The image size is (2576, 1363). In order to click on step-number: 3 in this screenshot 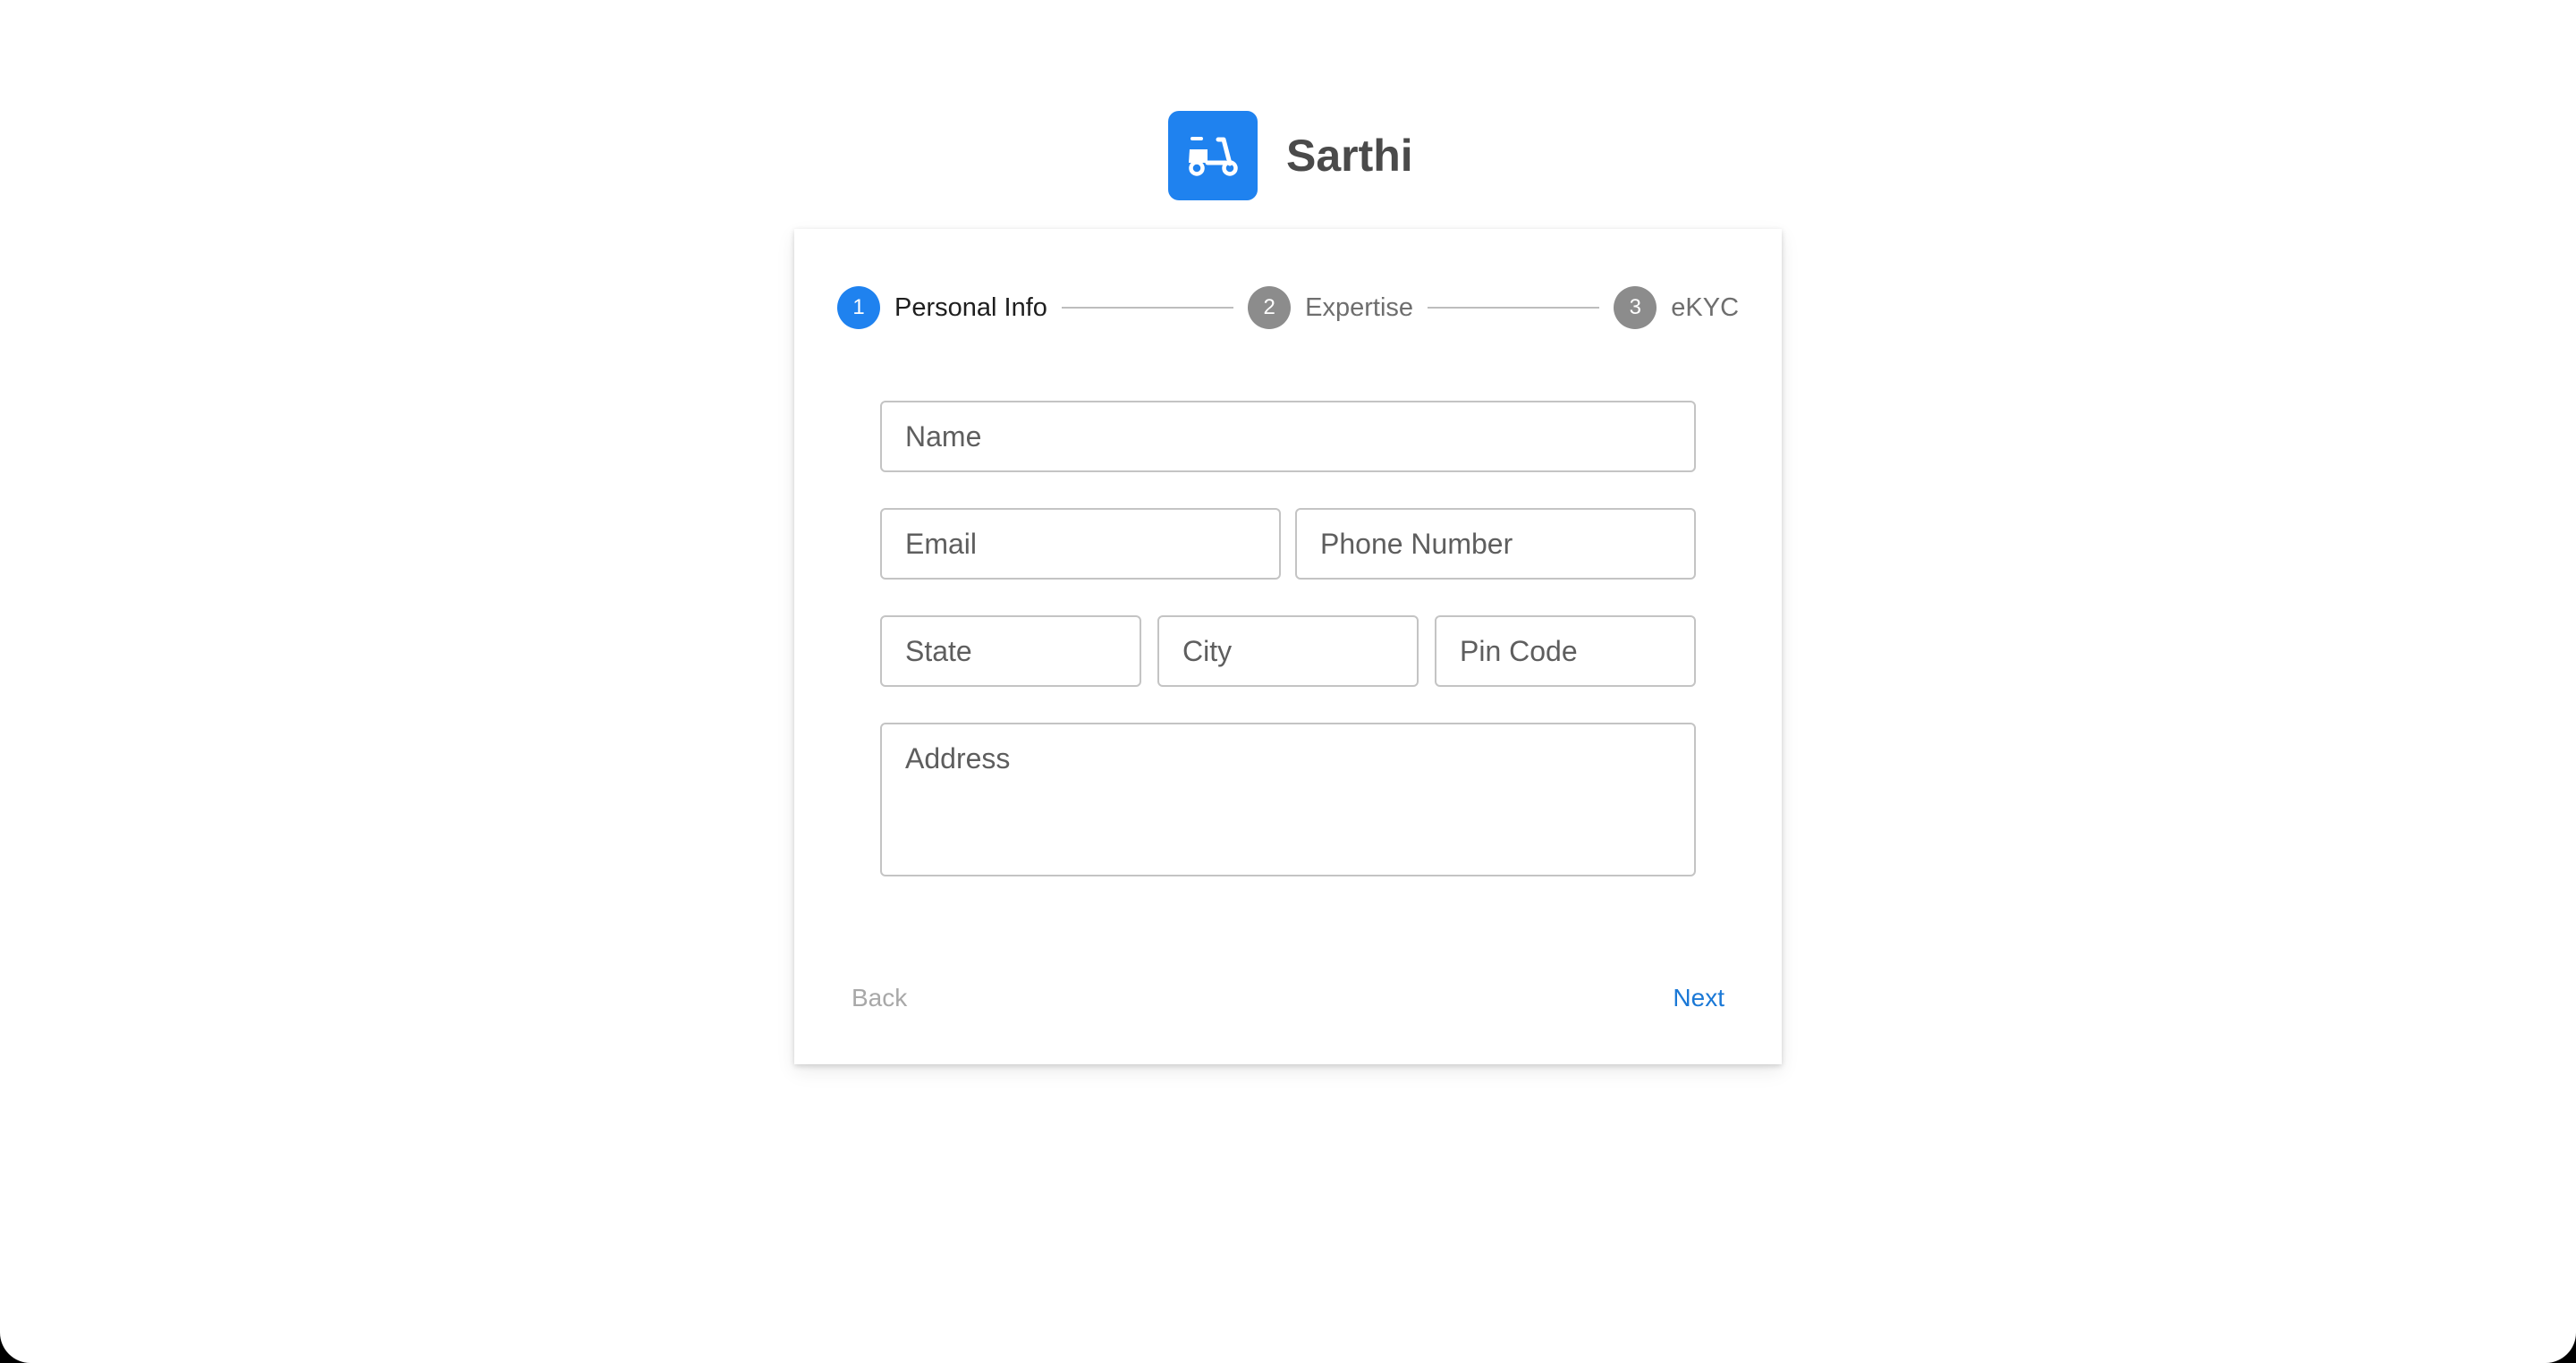, I will do `click(1635, 307)`.